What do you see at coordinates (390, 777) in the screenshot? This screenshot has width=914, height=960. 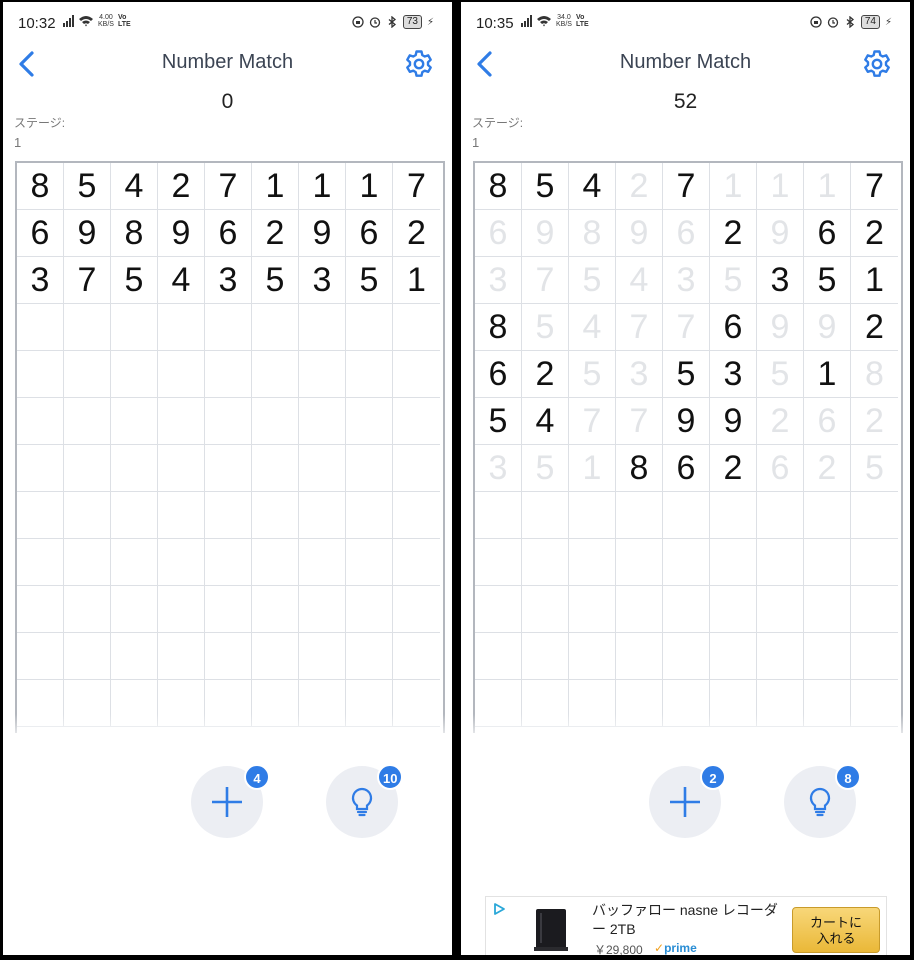 I see `hint-count-badge: 10` at bounding box center [390, 777].